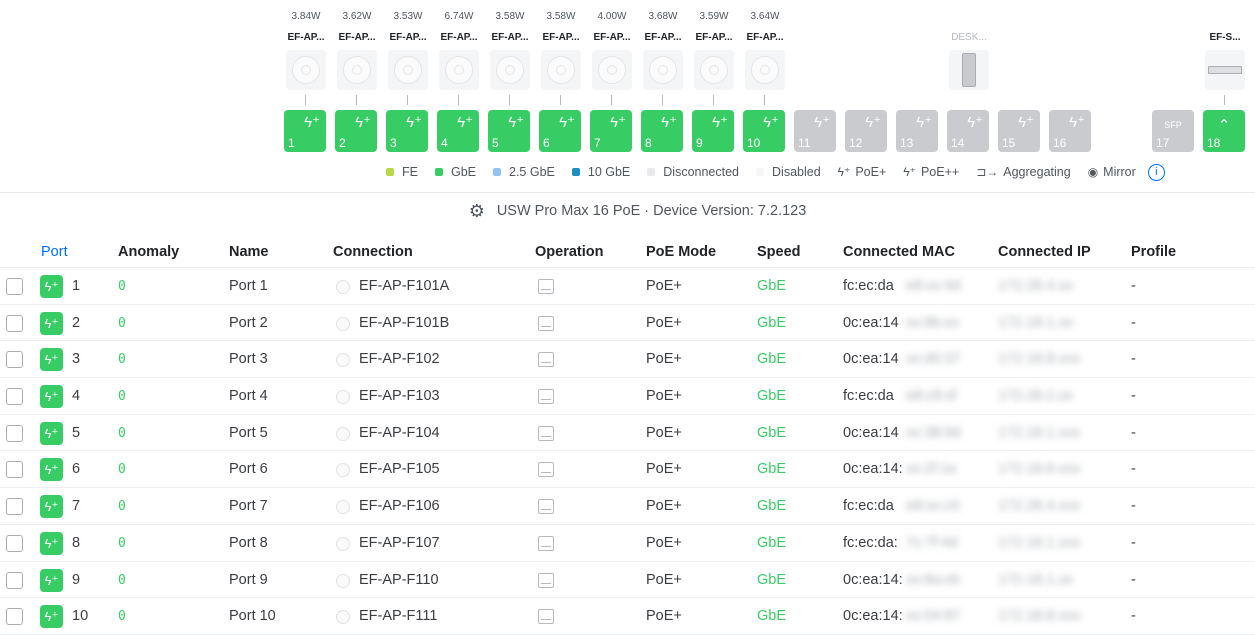 The height and width of the screenshot is (635, 1255). What do you see at coordinates (1156, 172) in the screenshot?
I see `info-icon: i` at bounding box center [1156, 172].